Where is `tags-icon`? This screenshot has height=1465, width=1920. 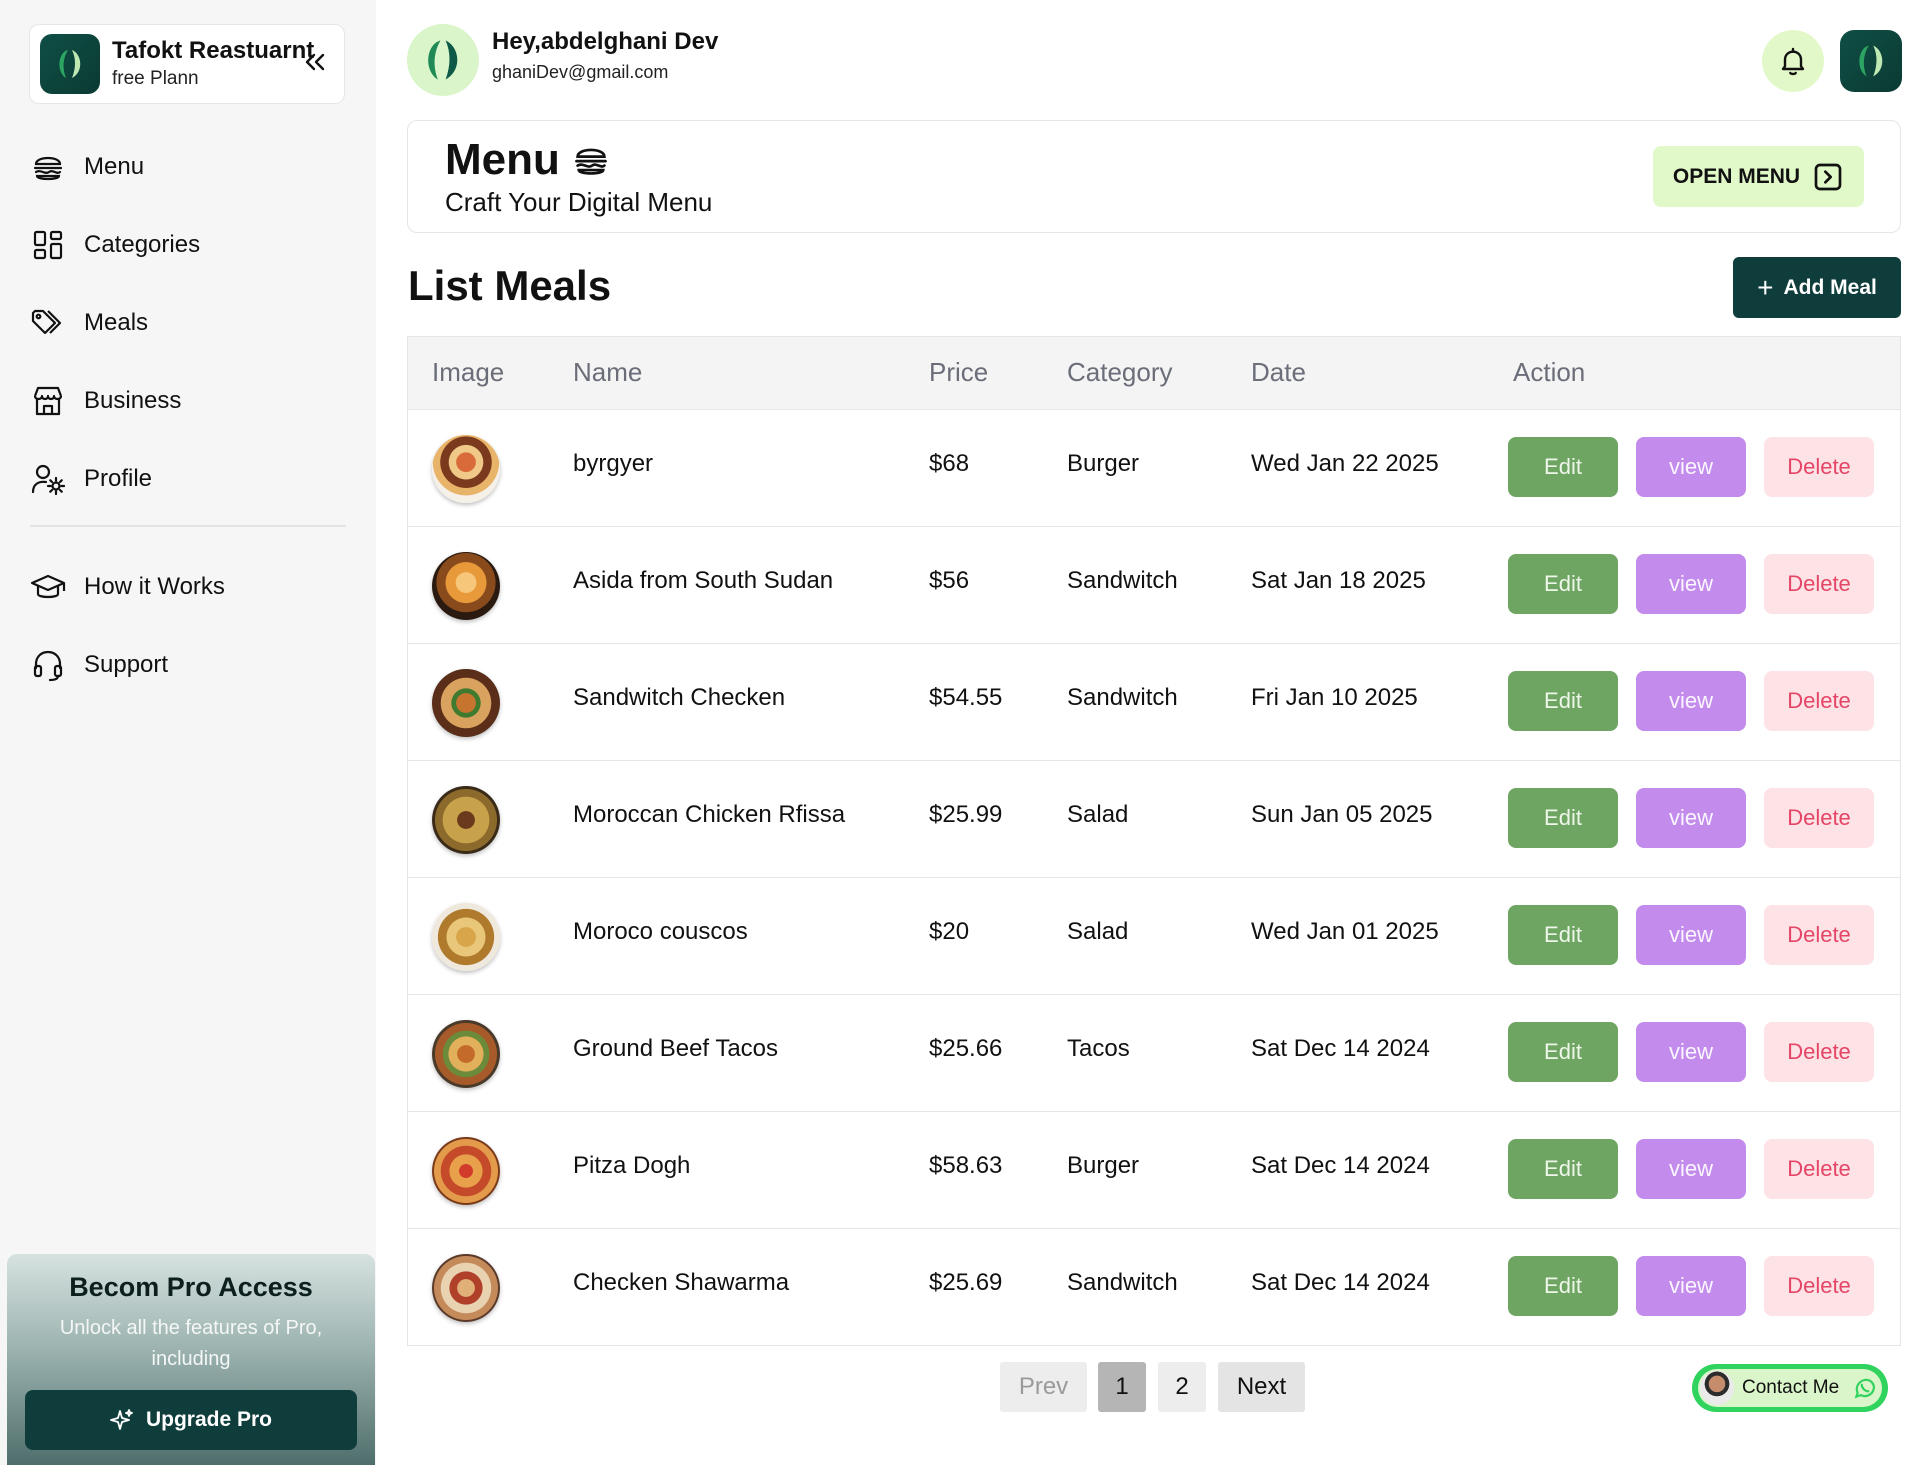 tags-icon is located at coordinates (48, 323).